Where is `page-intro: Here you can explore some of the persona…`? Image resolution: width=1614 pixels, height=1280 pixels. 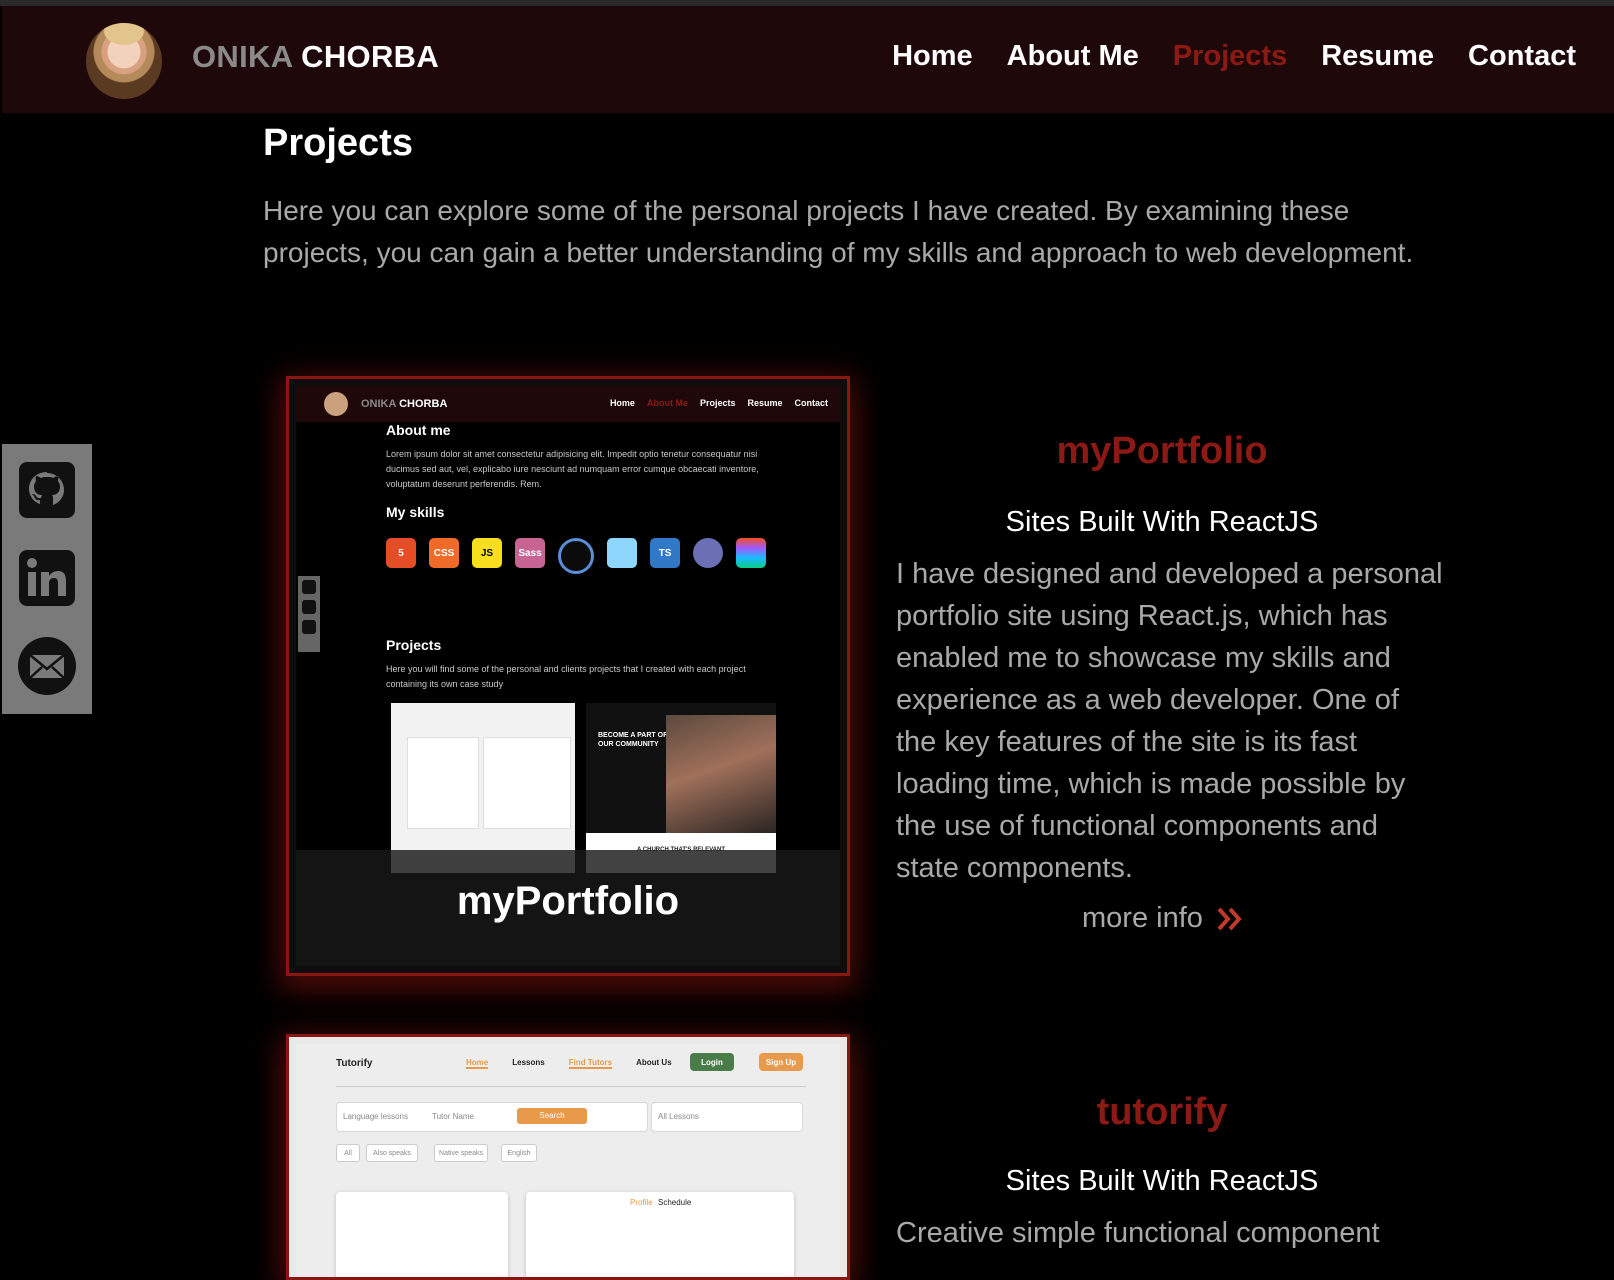 page-intro: Here you can explore some of the persona… is located at coordinates (838, 231).